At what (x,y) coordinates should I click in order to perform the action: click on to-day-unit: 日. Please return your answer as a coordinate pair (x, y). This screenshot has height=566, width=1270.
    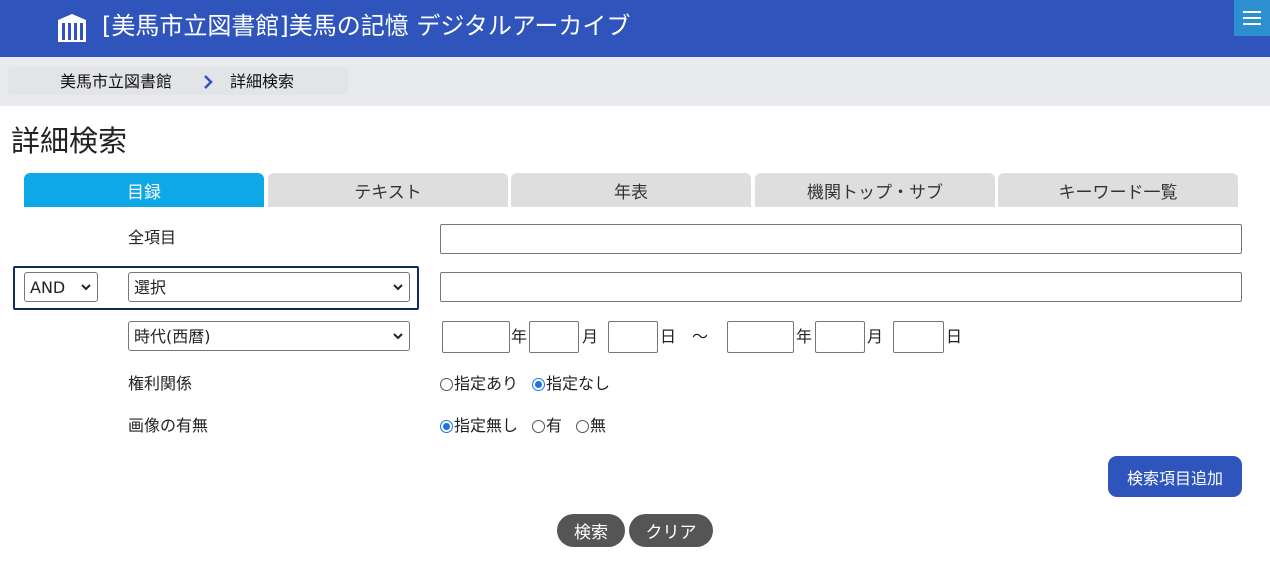
    Looking at the image, I should click on (954, 336).